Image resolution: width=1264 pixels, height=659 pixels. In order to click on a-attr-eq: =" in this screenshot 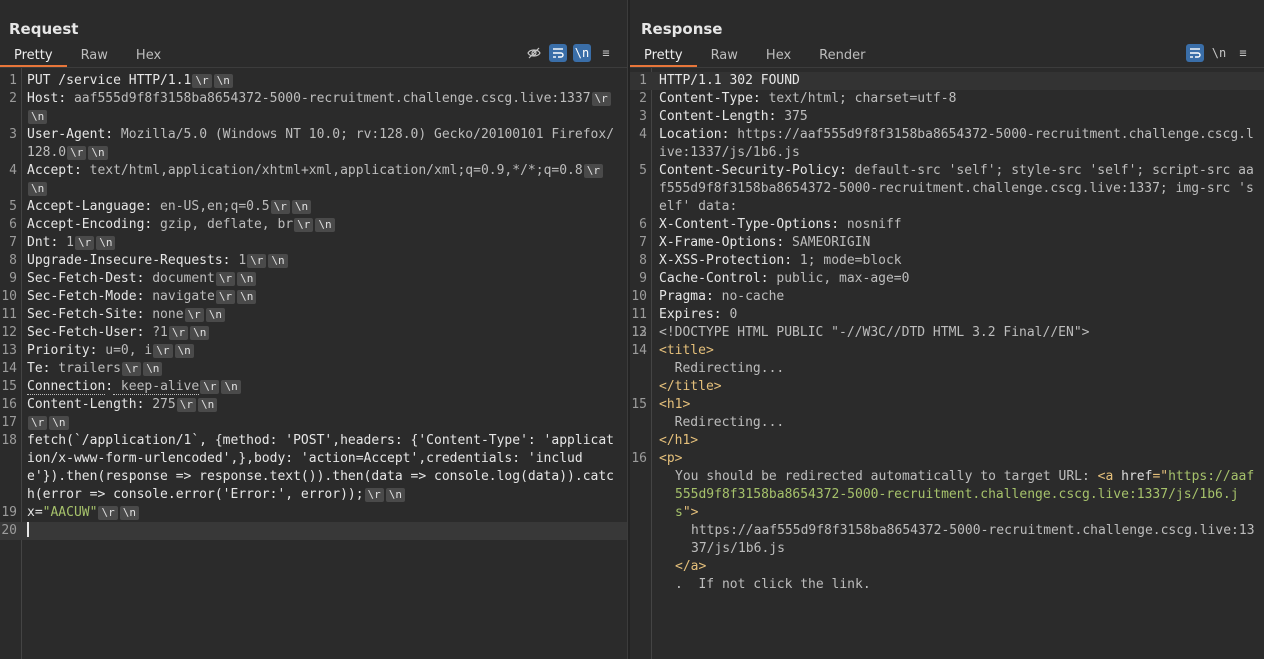, I will do `click(1160, 476)`.